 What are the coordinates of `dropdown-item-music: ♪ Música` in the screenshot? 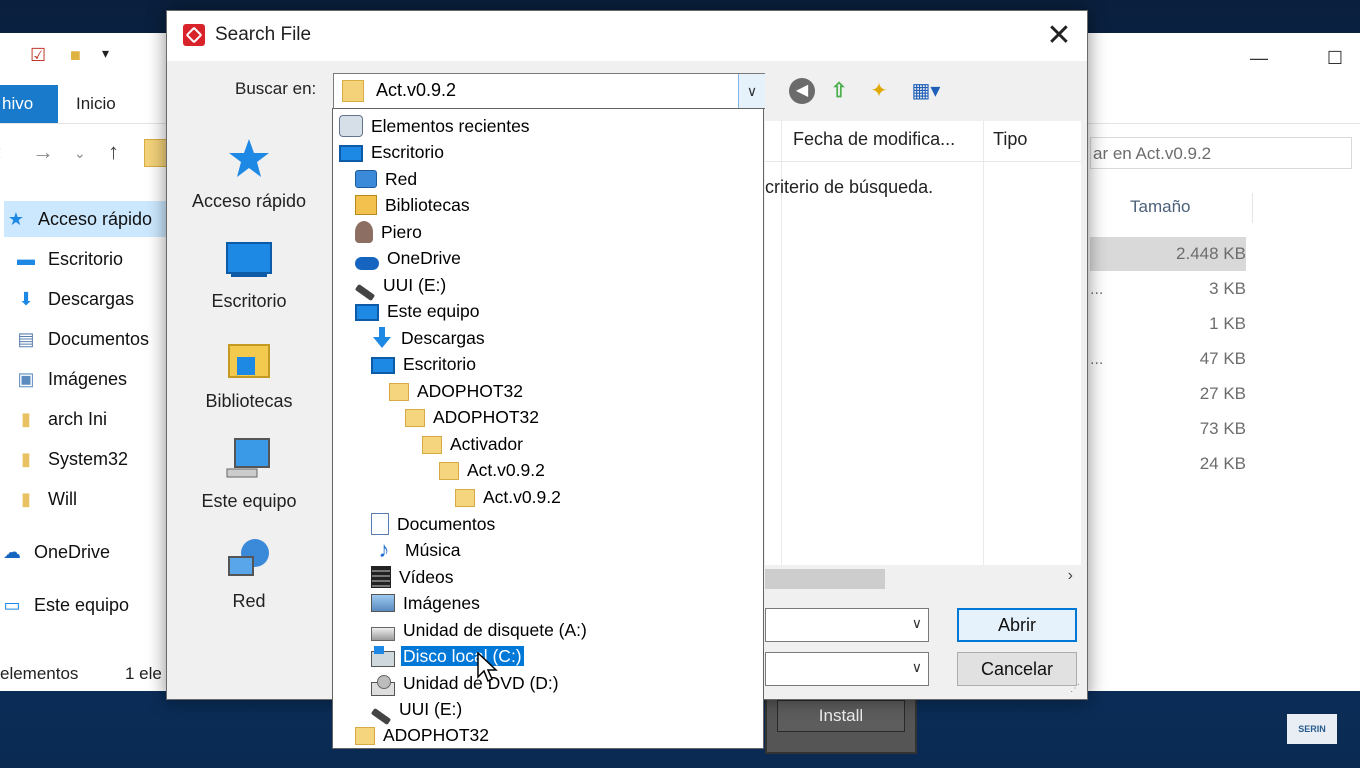 It's located at (416, 549).